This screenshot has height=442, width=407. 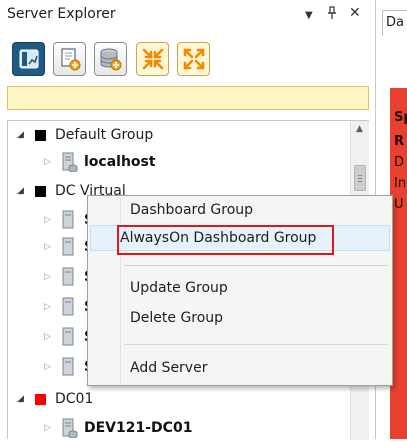 I want to click on add-database-button, so click(x=110, y=59).